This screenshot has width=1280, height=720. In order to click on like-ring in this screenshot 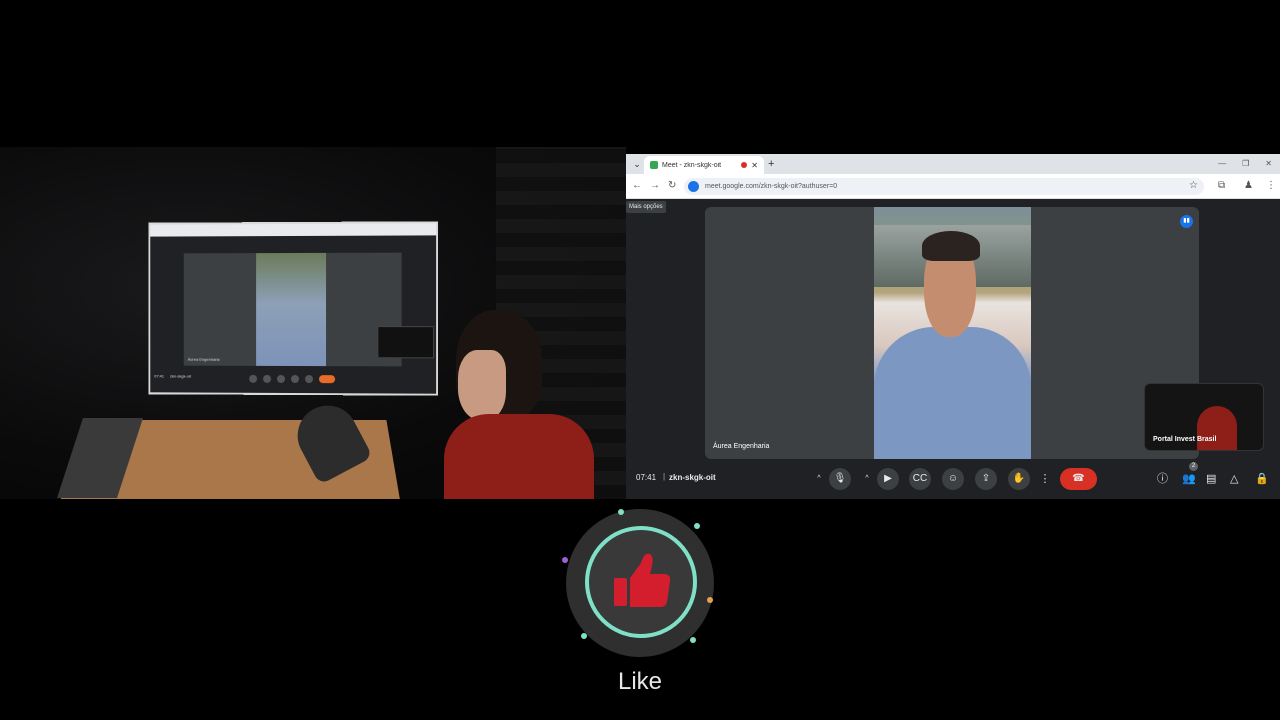, I will do `click(641, 582)`.